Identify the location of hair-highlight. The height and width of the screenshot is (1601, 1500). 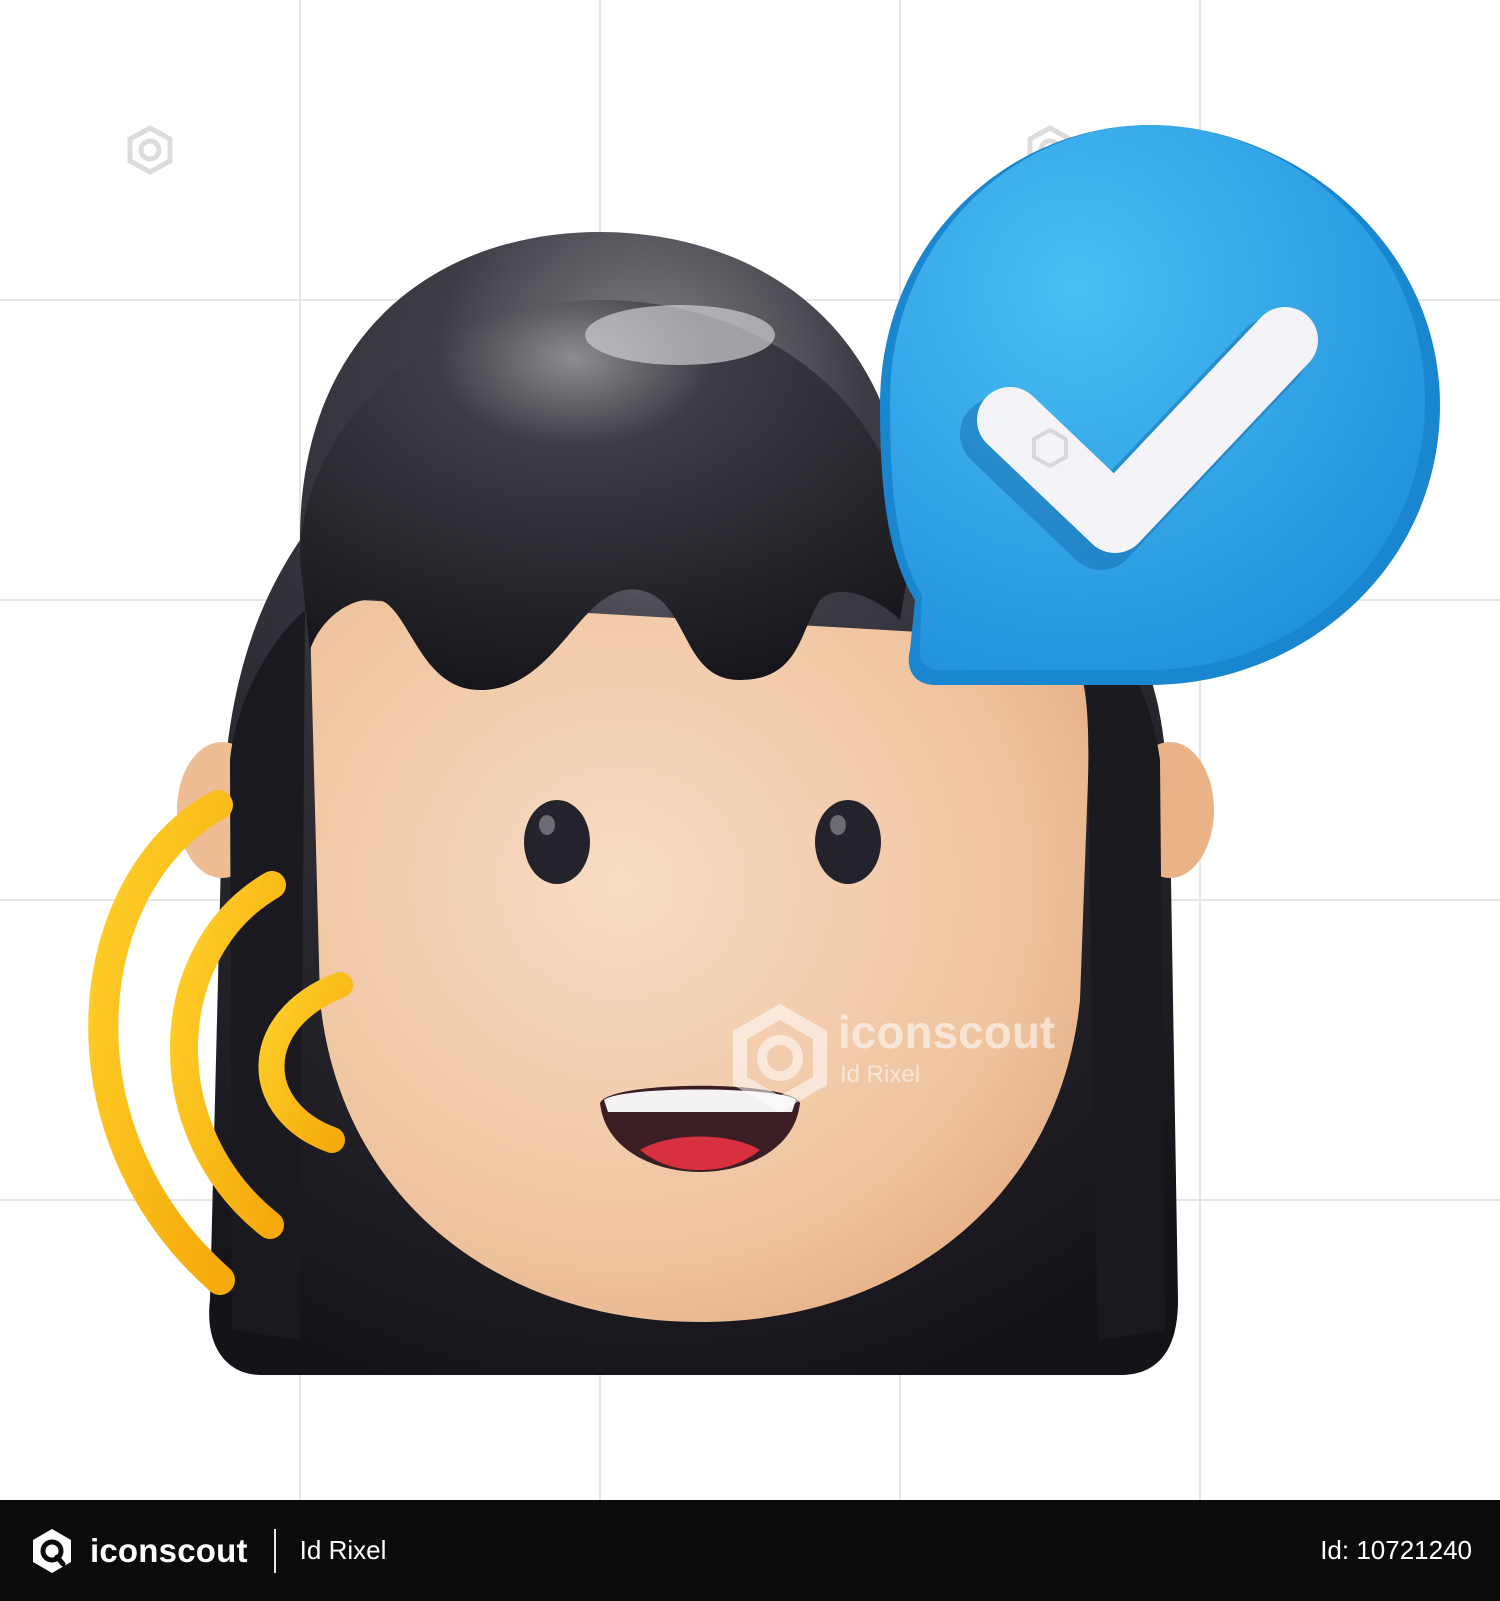
(680, 335).